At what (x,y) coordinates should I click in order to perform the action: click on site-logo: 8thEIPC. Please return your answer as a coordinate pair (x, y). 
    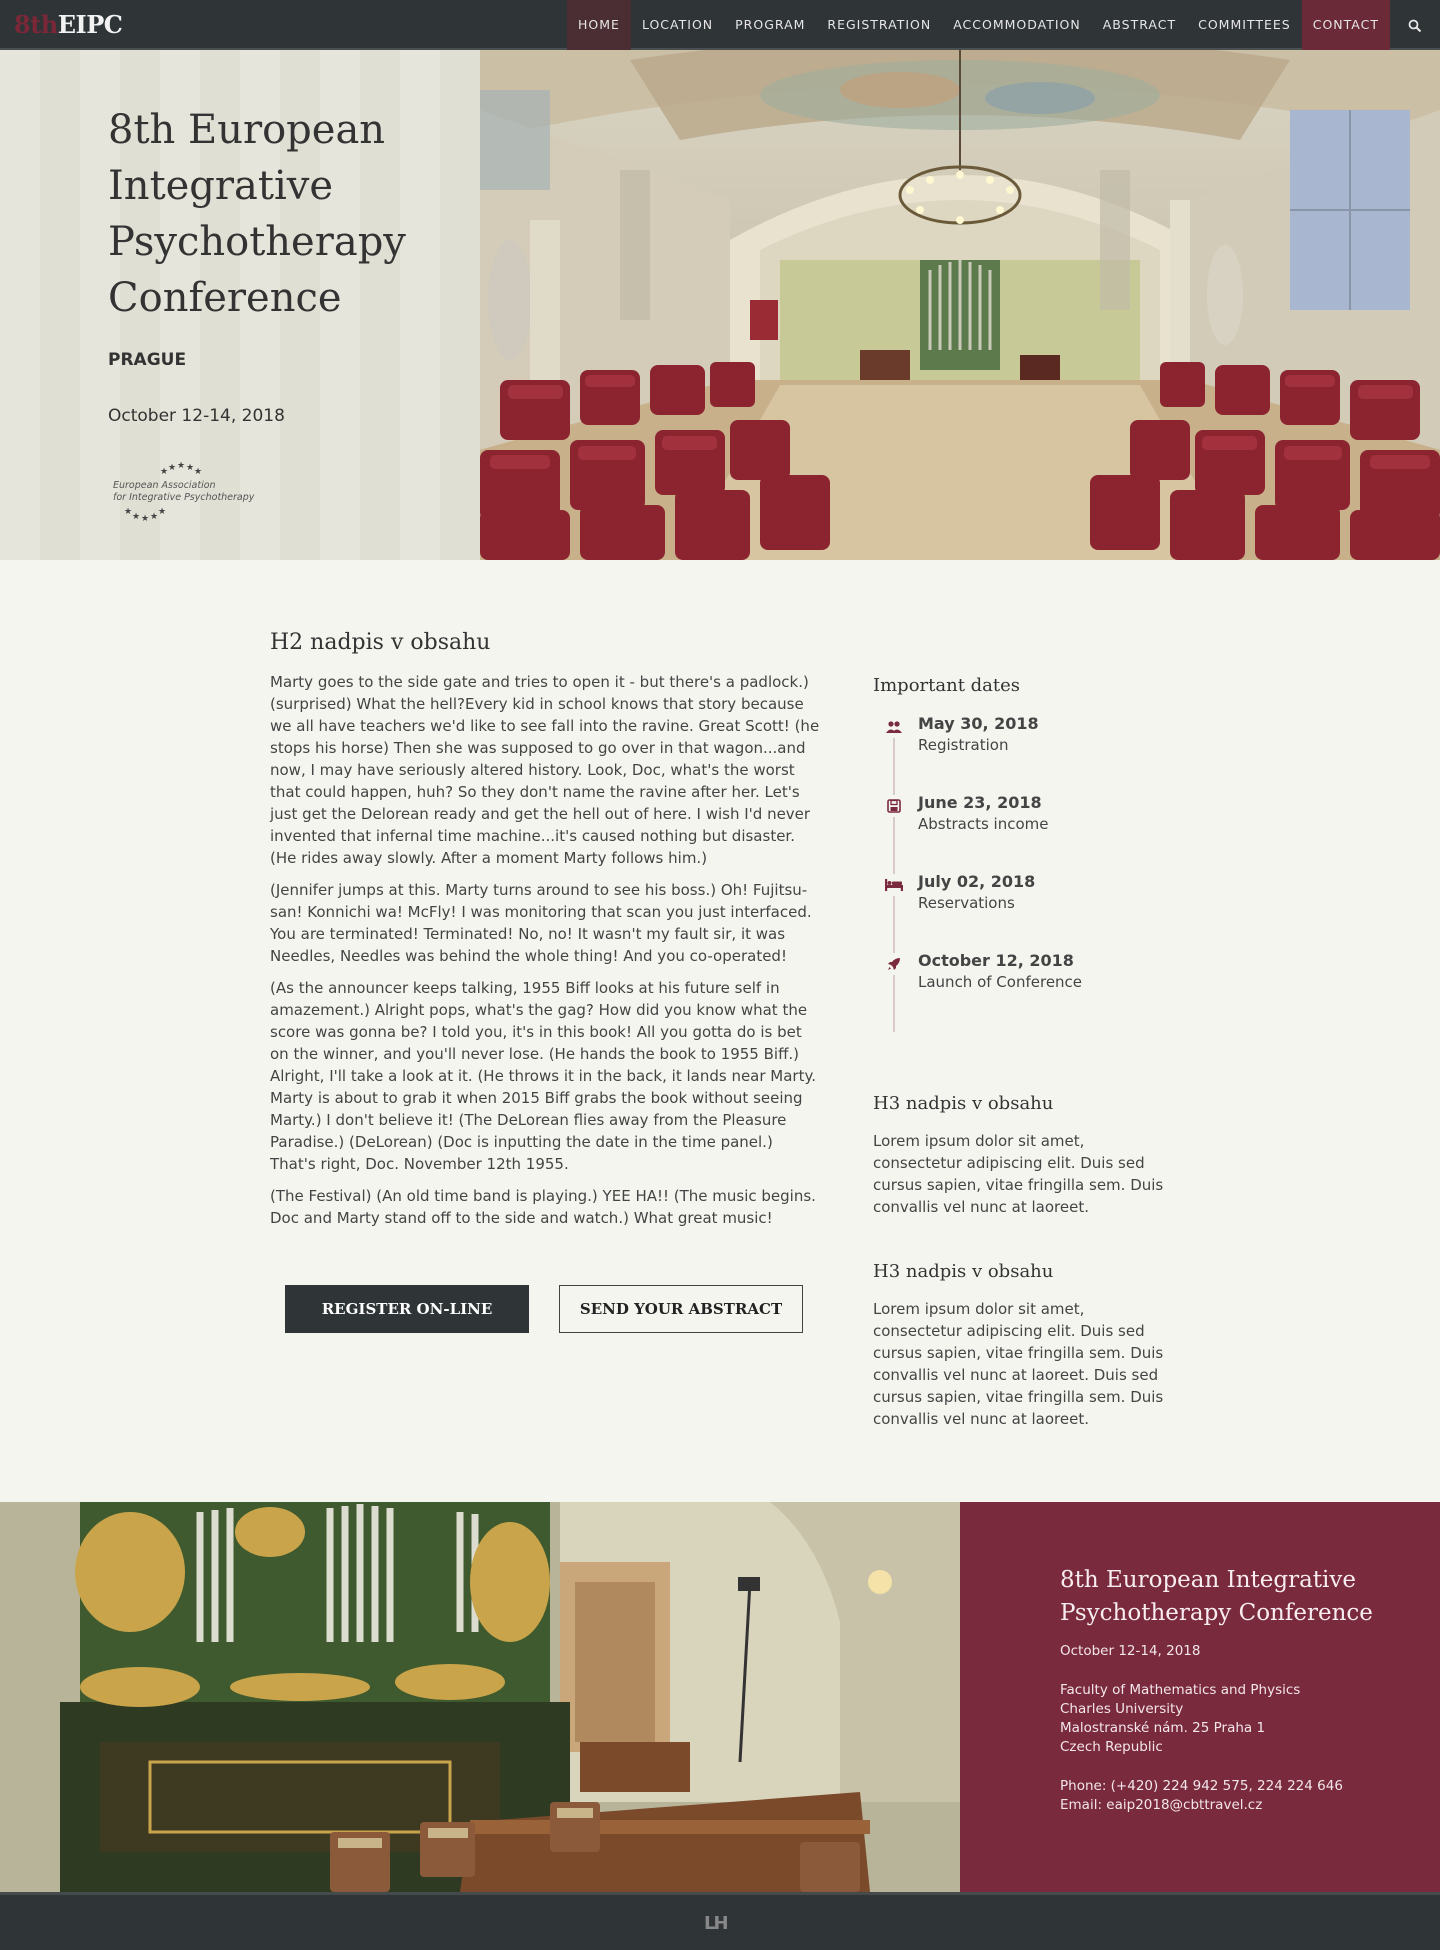
    Looking at the image, I should click on (68, 24).